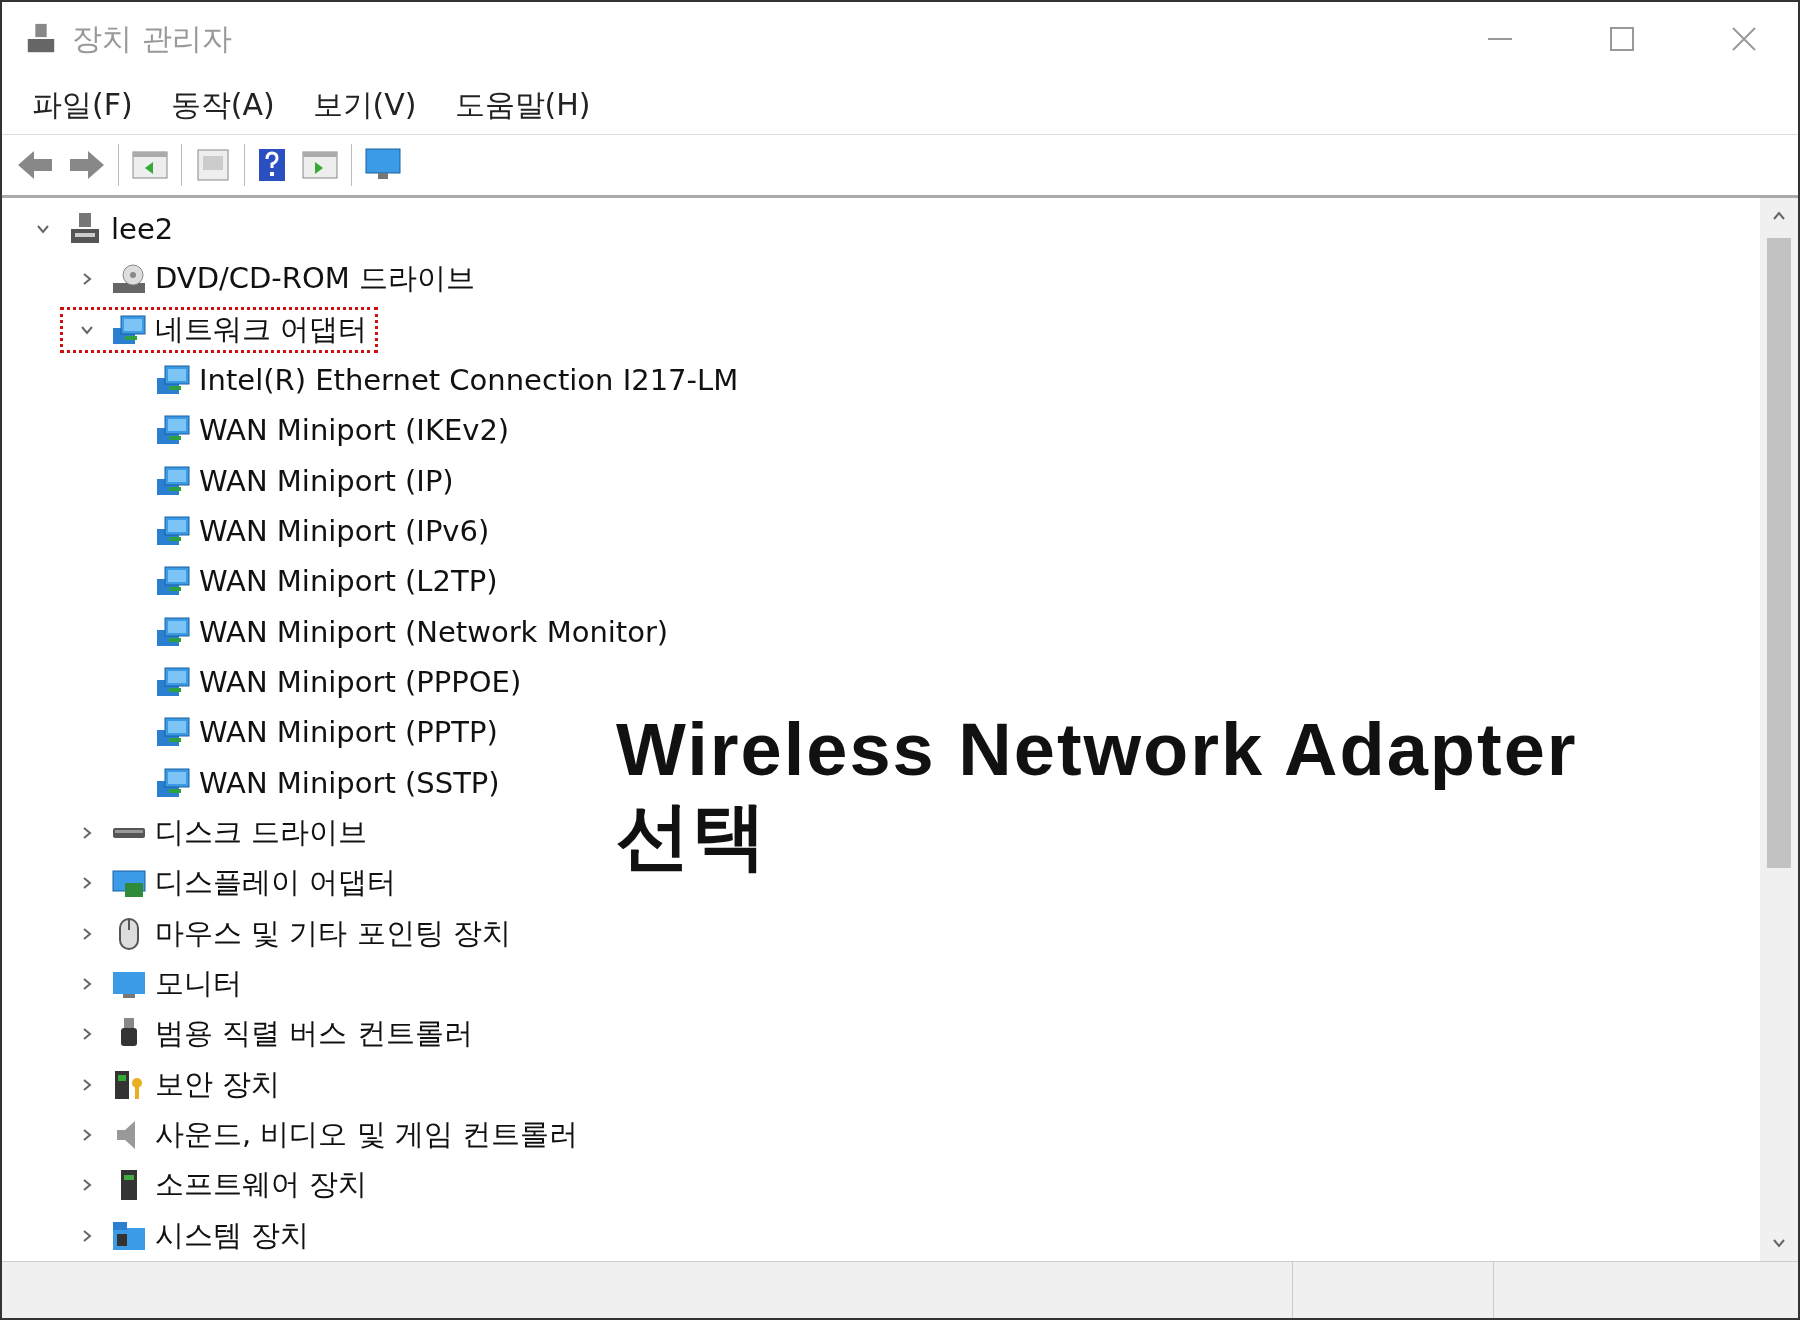 This screenshot has width=1800, height=1320. I want to click on tree-item: WAN Miniport (IPv6), so click(344, 531).